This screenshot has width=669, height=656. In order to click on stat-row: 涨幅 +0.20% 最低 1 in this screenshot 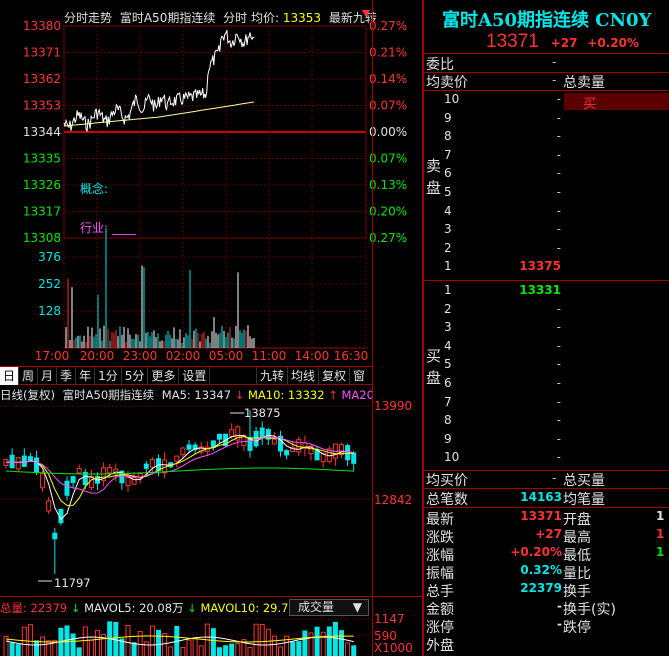, I will do `click(546, 554)`.